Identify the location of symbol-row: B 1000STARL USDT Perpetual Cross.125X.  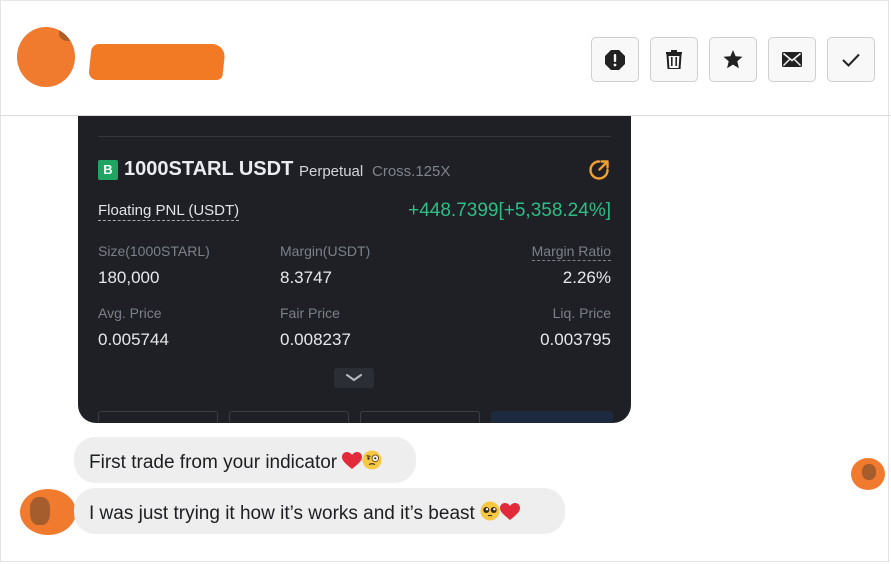
(354, 171).